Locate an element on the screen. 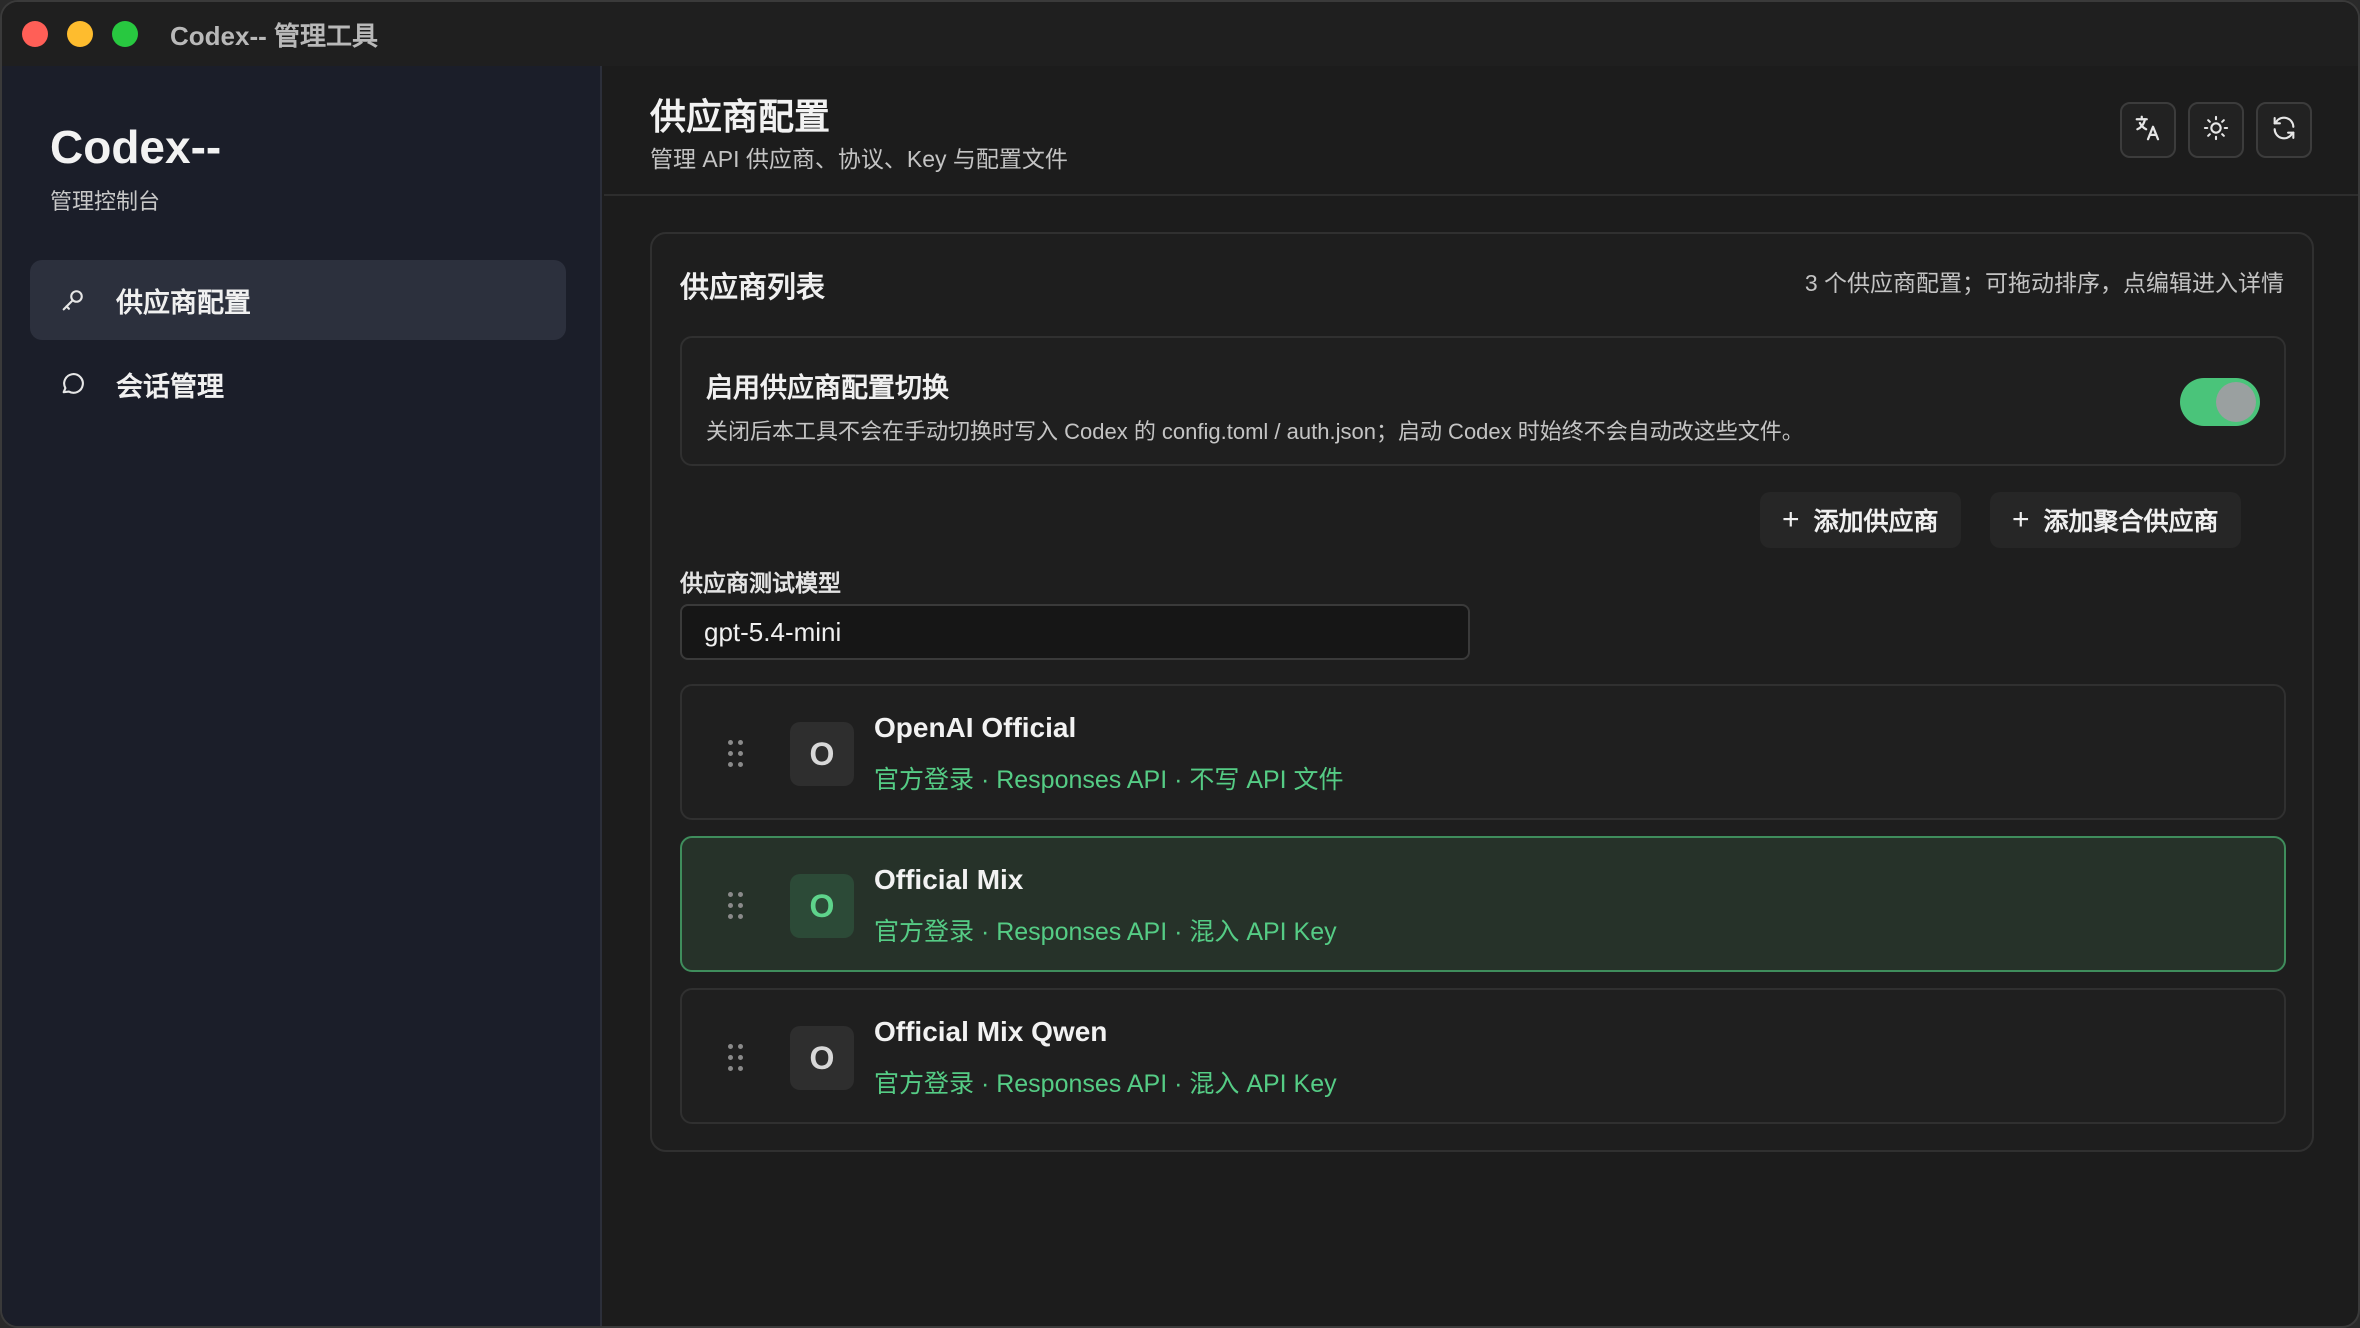 The height and width of the screenshot is (1328, 2360). test-model-label: 供应商测试模型 is located at coordinates (760, 583).